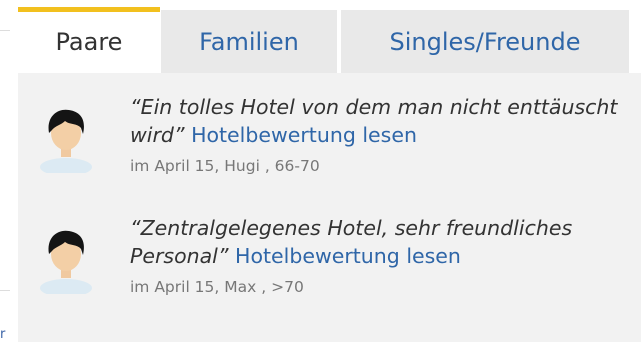 The width and height of the screenshot is (641, 342). I want to click on review-meta: im April 15, Max , >70, so click(217, 287).